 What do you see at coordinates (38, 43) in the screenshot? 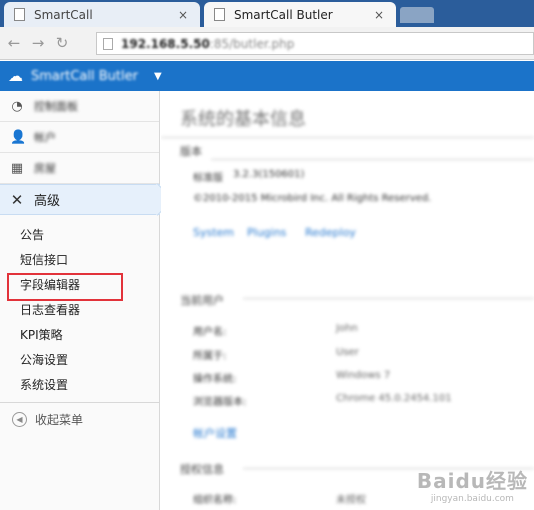
I see `forward-arrow-icon: →` at bounding box center [38, 43].